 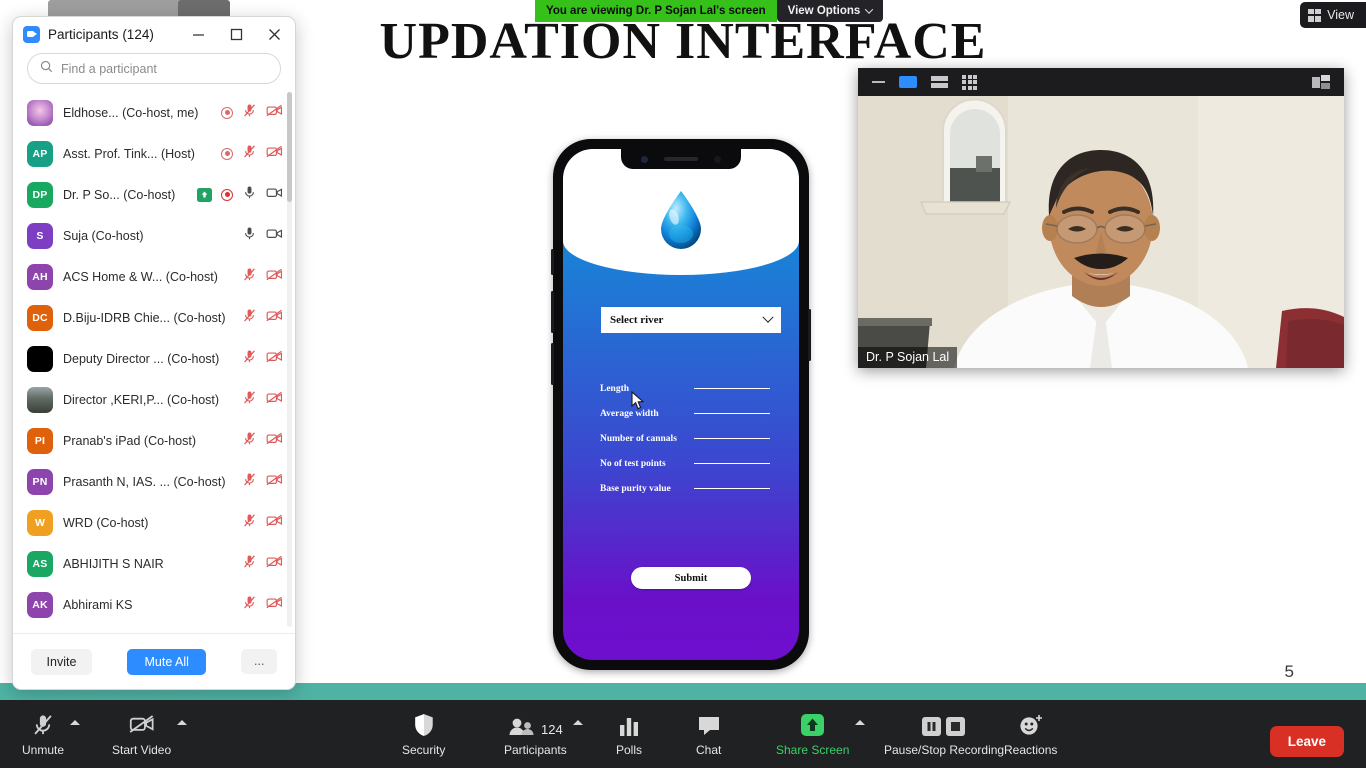 What do you see at coordinates (732, 438) in the screenshot?
I see `field-input-number-of-cannals` at bounding box center [732, 438].